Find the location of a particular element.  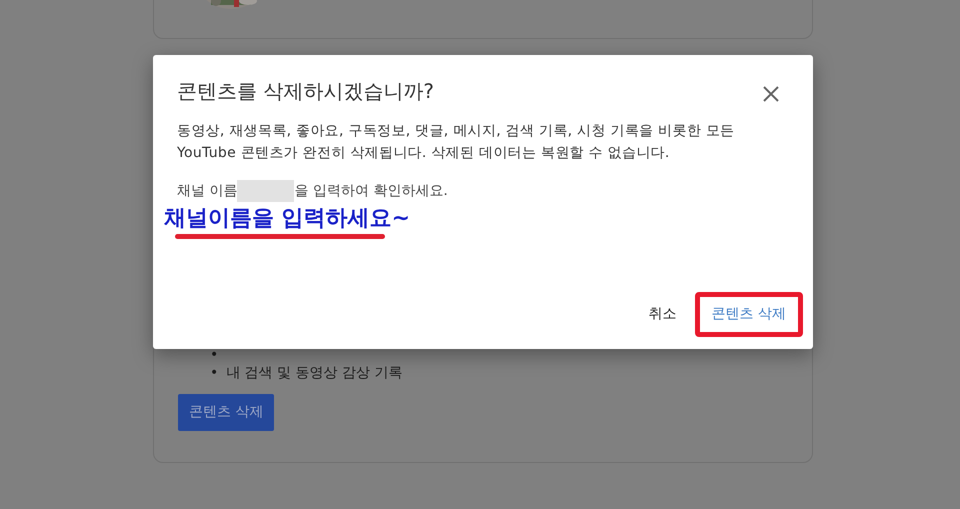

prompt-text: 을 입력하여 확인하세요. is located at coordinates (371, 191).